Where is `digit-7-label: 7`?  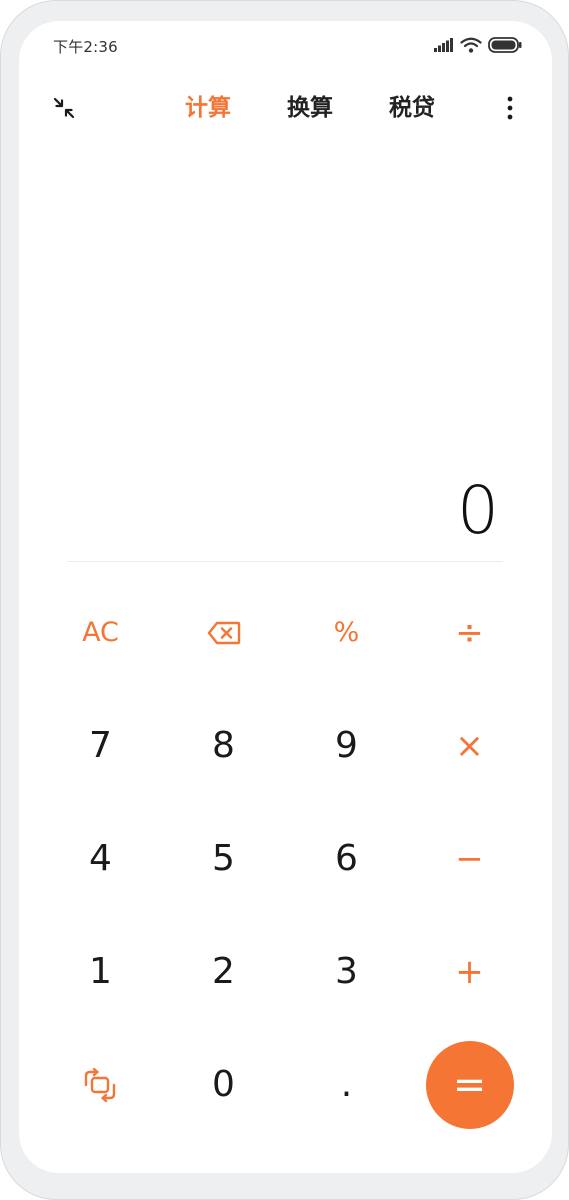 digit-7-label: 7 is located at coordinates (100, 745).